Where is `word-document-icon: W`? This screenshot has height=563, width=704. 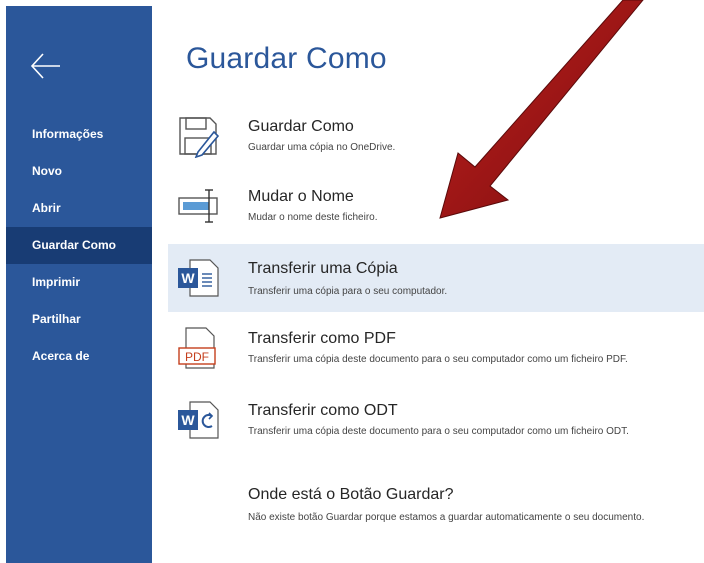
word-document-icon: W is located at coordinates (198, 278).